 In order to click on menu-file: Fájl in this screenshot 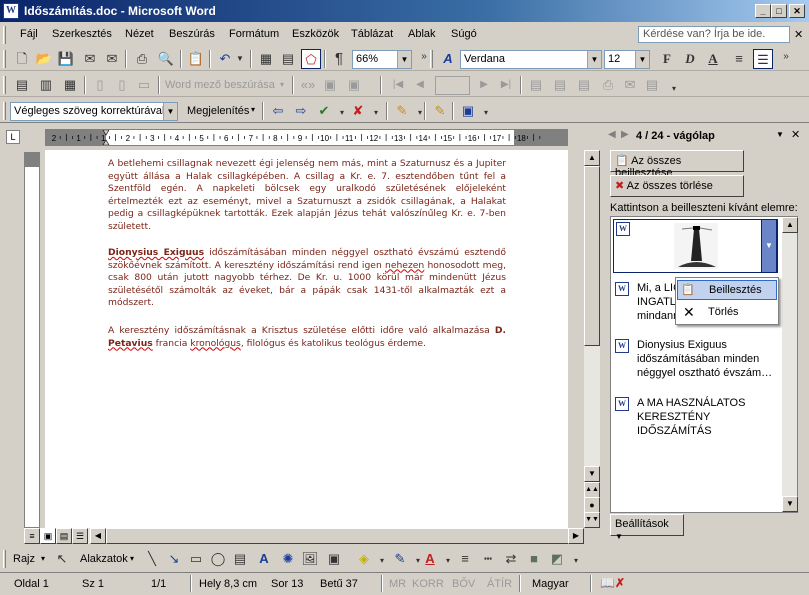, I will do `click(29, 34)`.